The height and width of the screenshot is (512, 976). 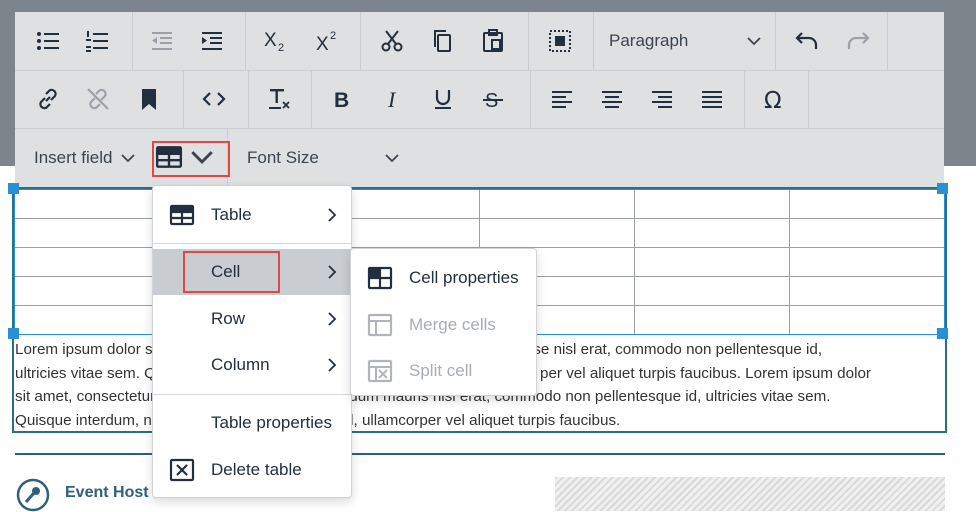 I want to click on omega-icon: Ω, so click(x=773, y=100).